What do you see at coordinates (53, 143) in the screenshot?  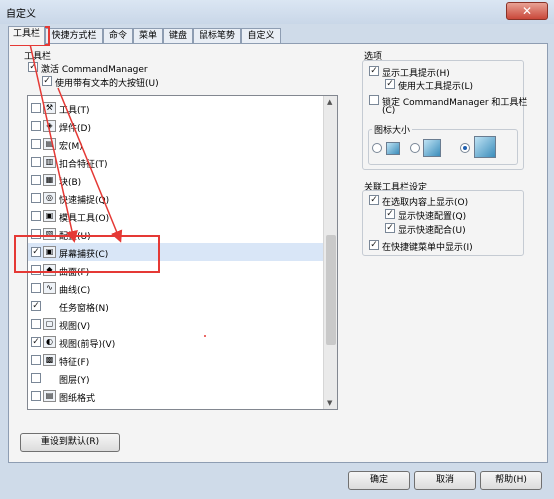 I see `arrow-from-tab` at bounding box center [53, 143].